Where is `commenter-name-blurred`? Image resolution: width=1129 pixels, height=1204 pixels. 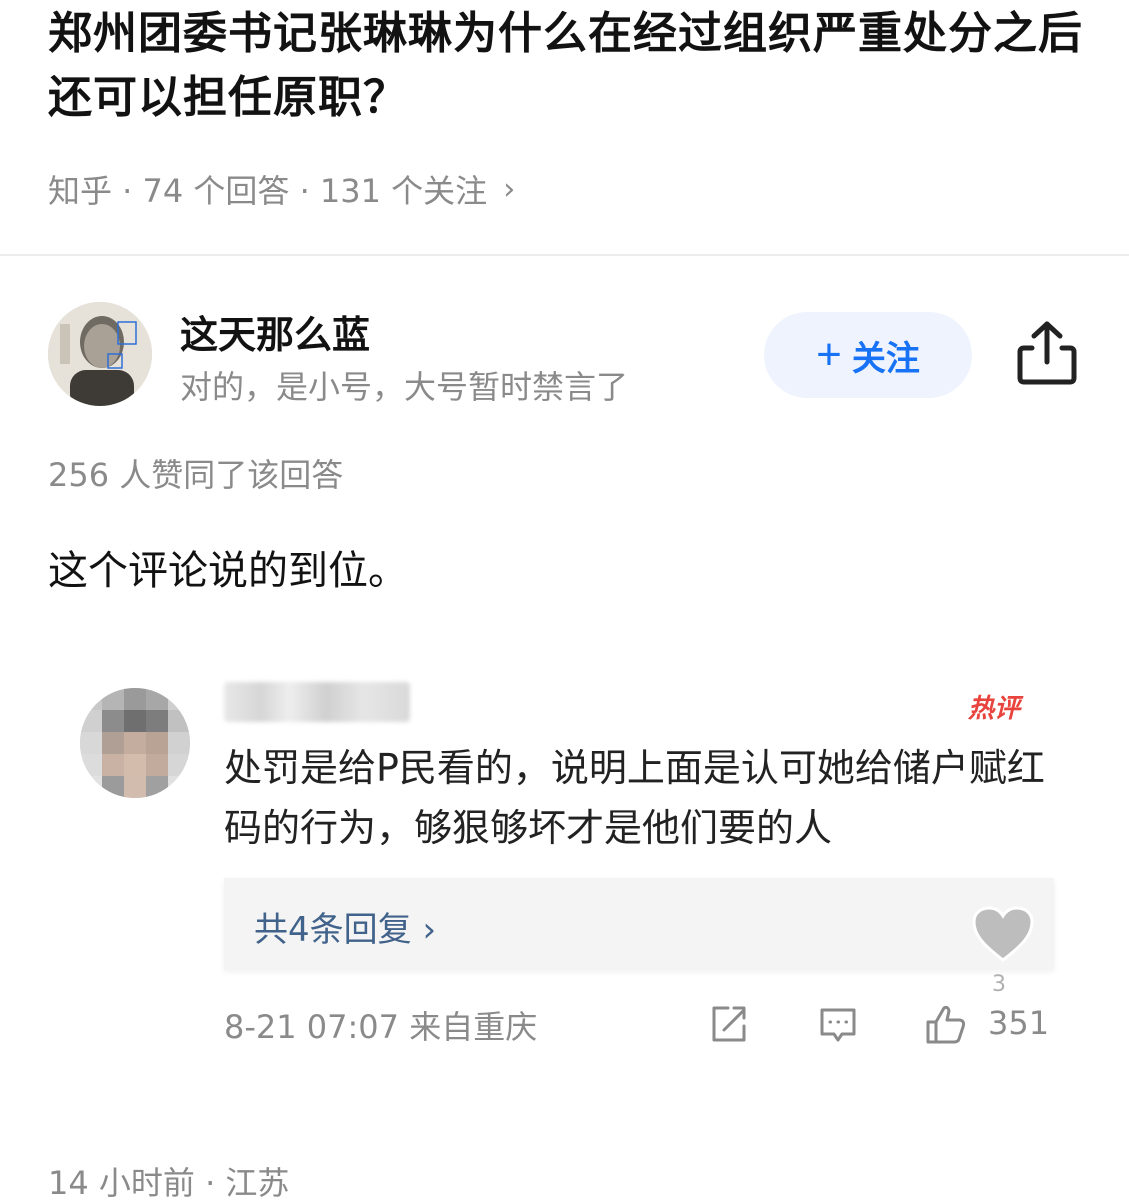 commenter-name-blurred is located at coordinates (317, 702).